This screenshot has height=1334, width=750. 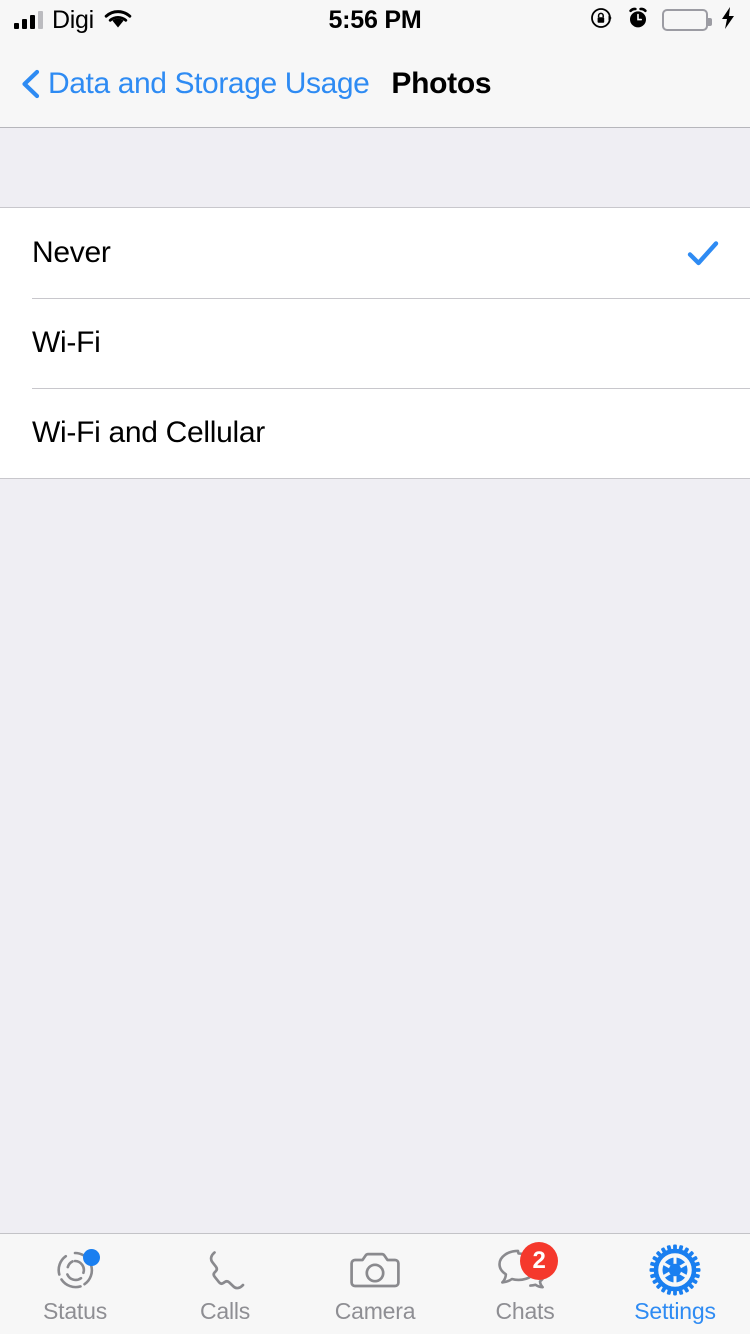 What do you see at coordinates (66, 342) in the screenshot?
I see `option-label: Wi-Fi` at bounding box center [66, 342].